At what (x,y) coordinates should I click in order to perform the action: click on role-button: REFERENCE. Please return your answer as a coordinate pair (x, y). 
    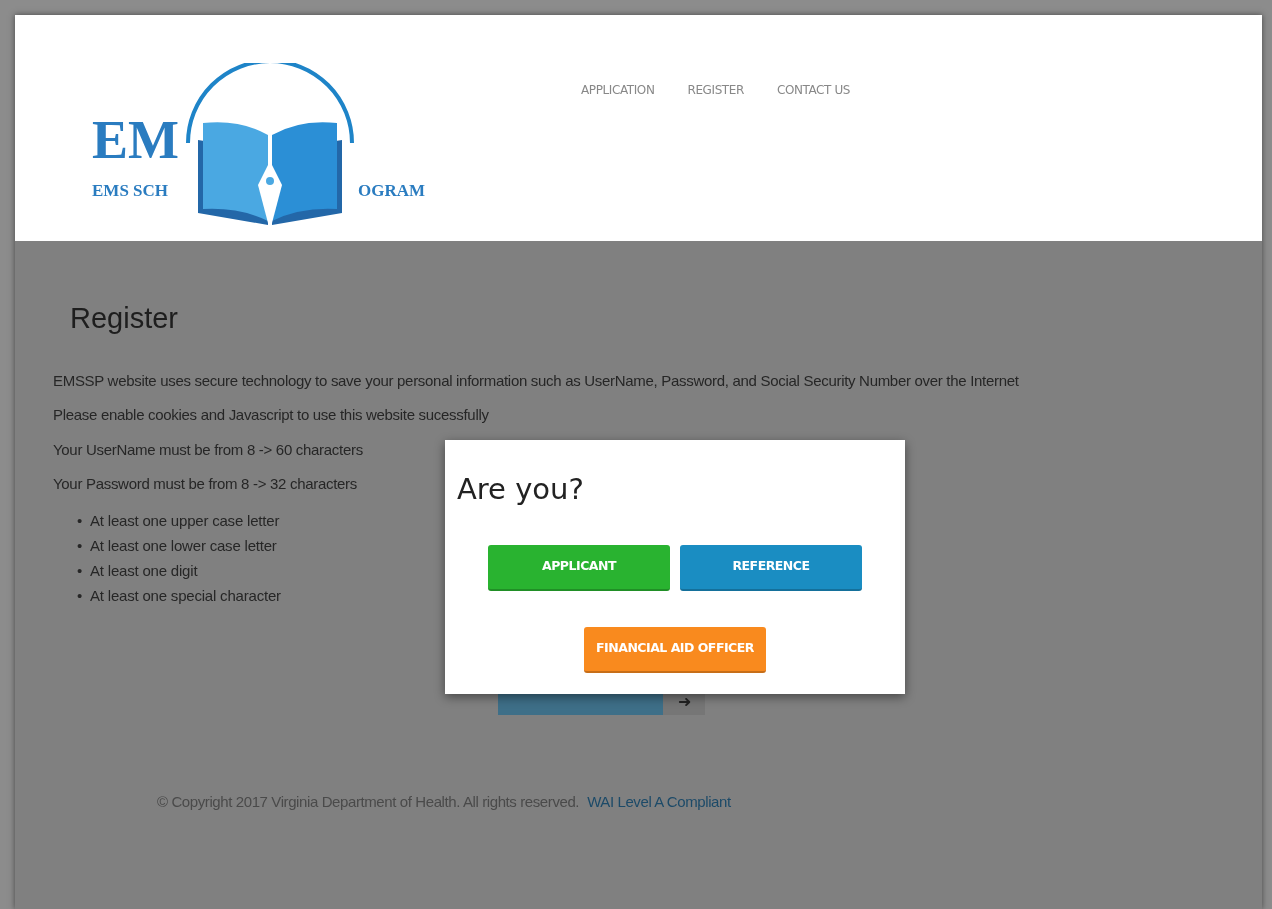
    Looking at the image, I should click on (771, 567).